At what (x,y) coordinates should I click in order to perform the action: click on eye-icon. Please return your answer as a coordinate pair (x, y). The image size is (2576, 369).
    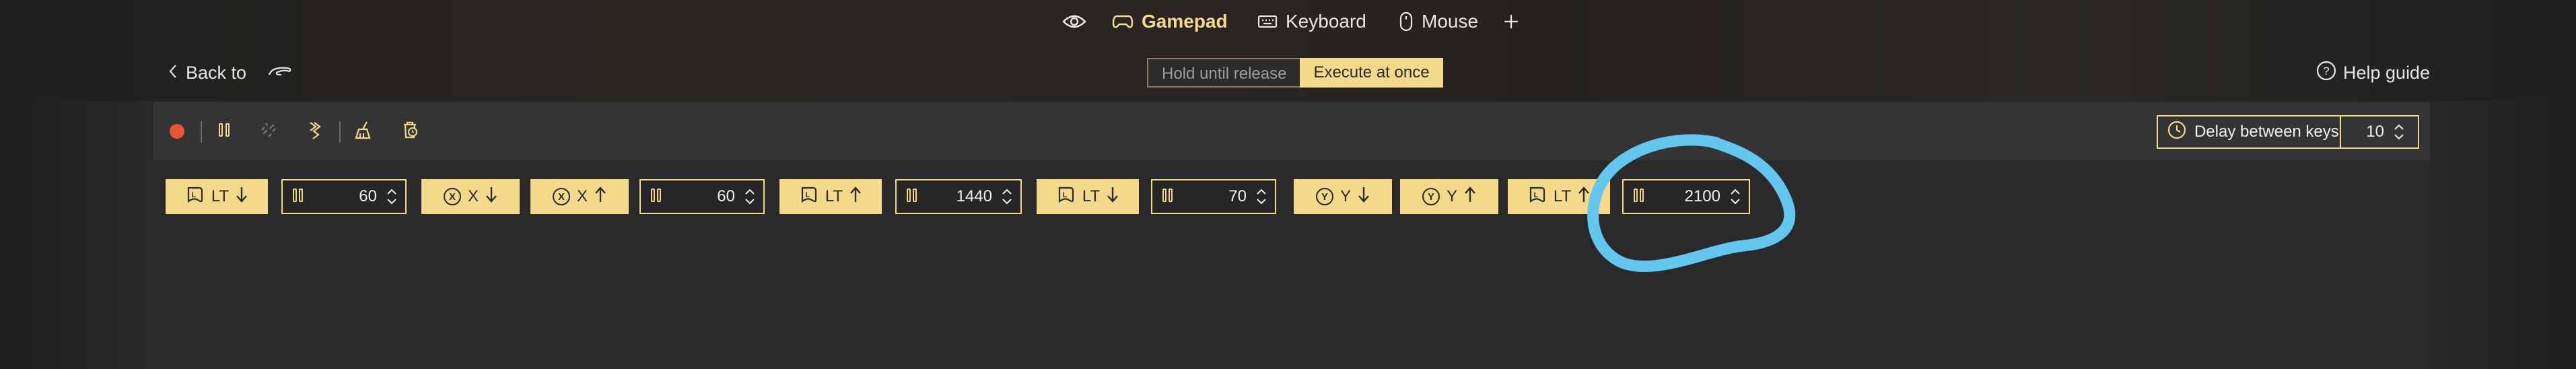
    Looking at the image, I should click on (1074, 22).